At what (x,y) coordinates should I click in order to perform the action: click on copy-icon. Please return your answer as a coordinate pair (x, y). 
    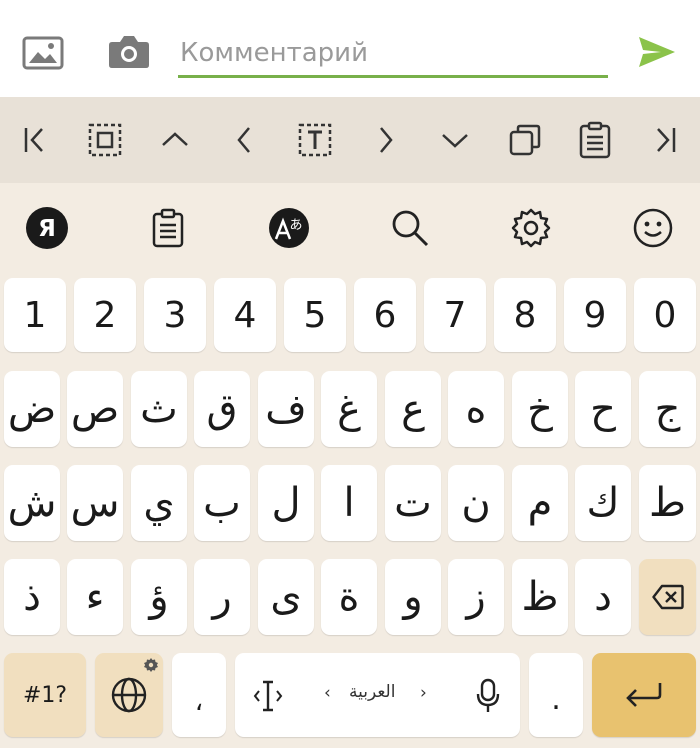
    Looking at the image, I should click on (525, 140).